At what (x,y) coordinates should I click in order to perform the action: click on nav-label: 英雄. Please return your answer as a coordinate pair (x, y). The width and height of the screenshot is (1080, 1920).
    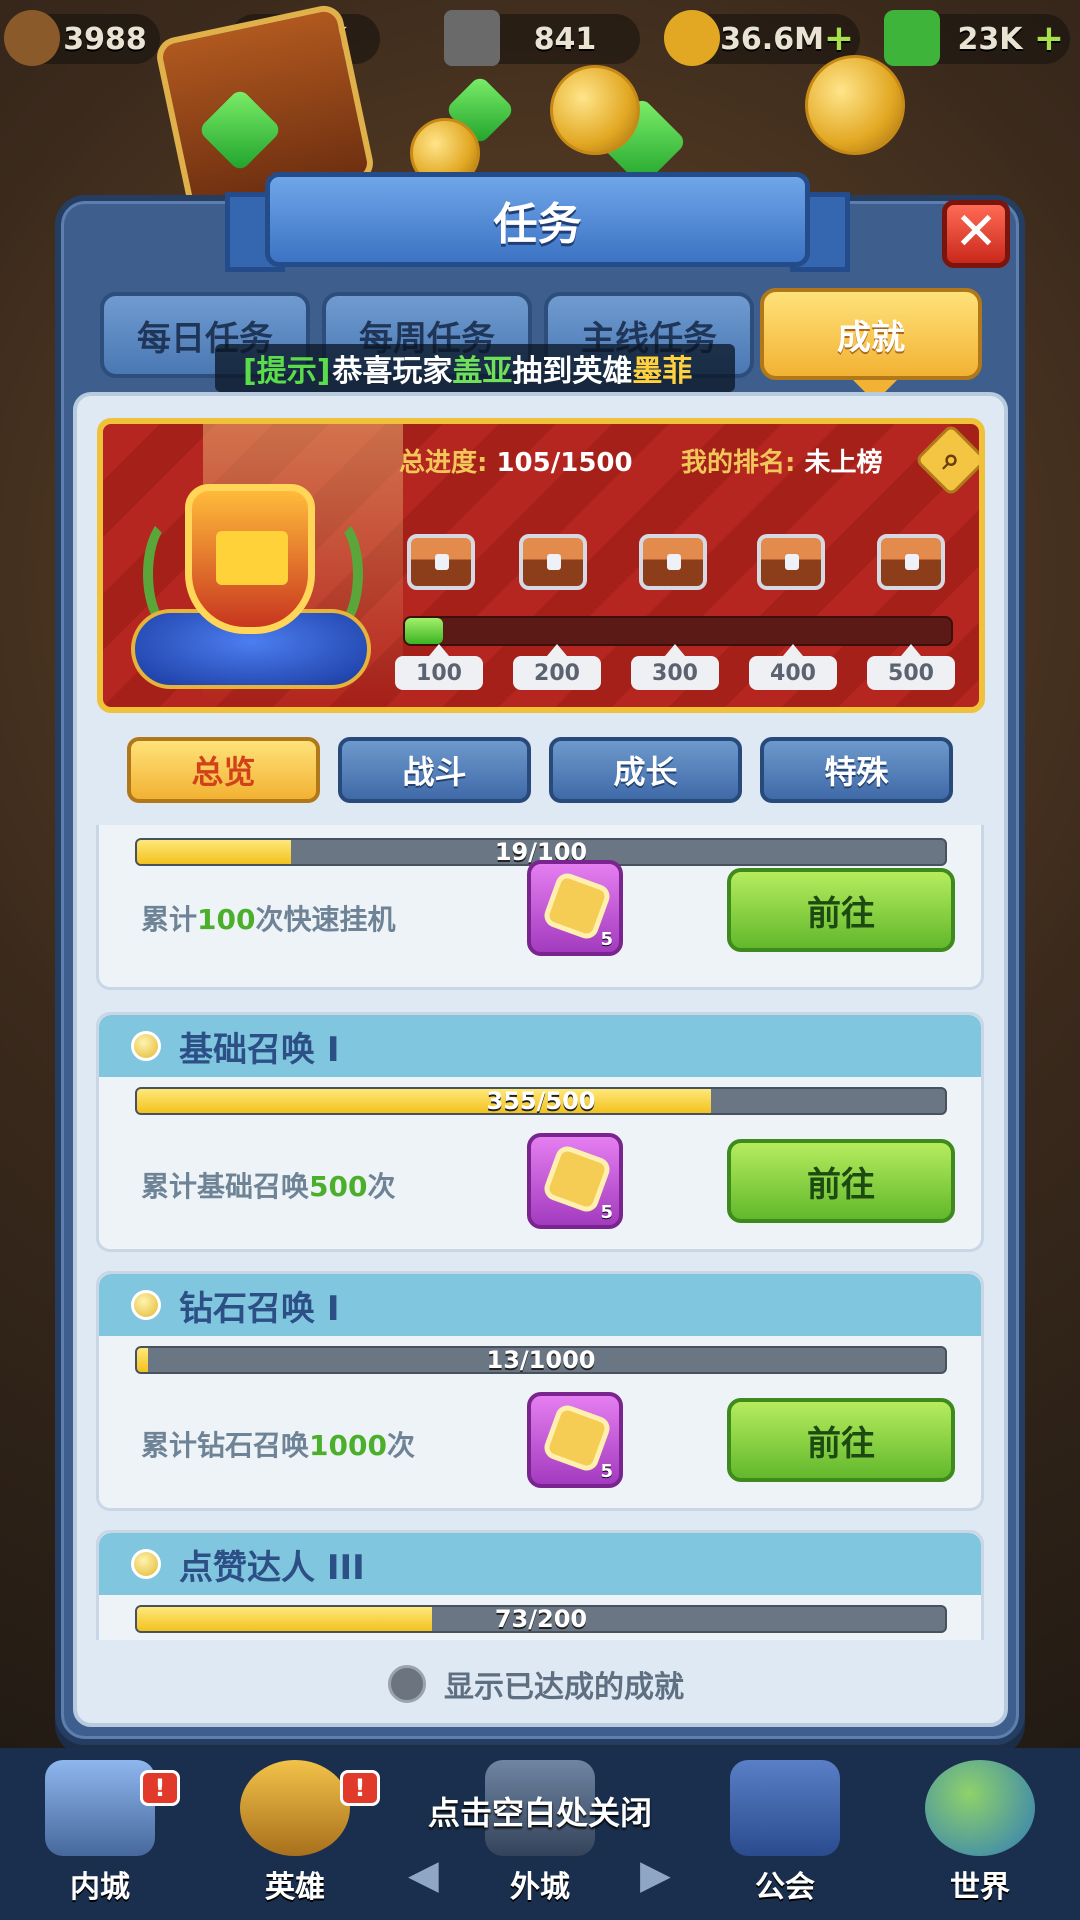
    Looking at the image, I should click on (295, 1887).